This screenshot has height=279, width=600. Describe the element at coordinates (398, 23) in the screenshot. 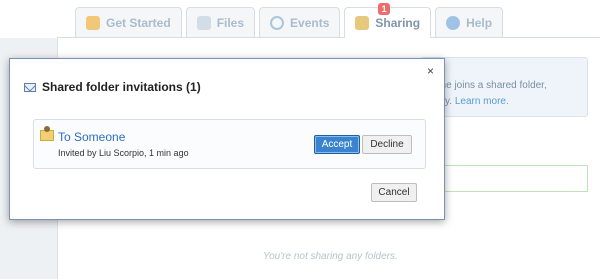

I see `tab-label: Sharing` at that location.